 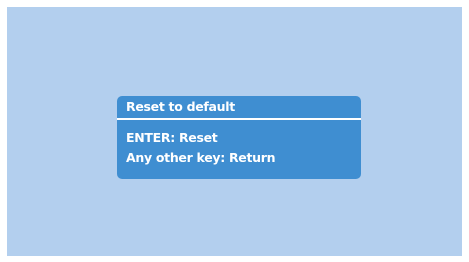 I want to click on dialog-title: Reset to default, so click(x=180, y=106).